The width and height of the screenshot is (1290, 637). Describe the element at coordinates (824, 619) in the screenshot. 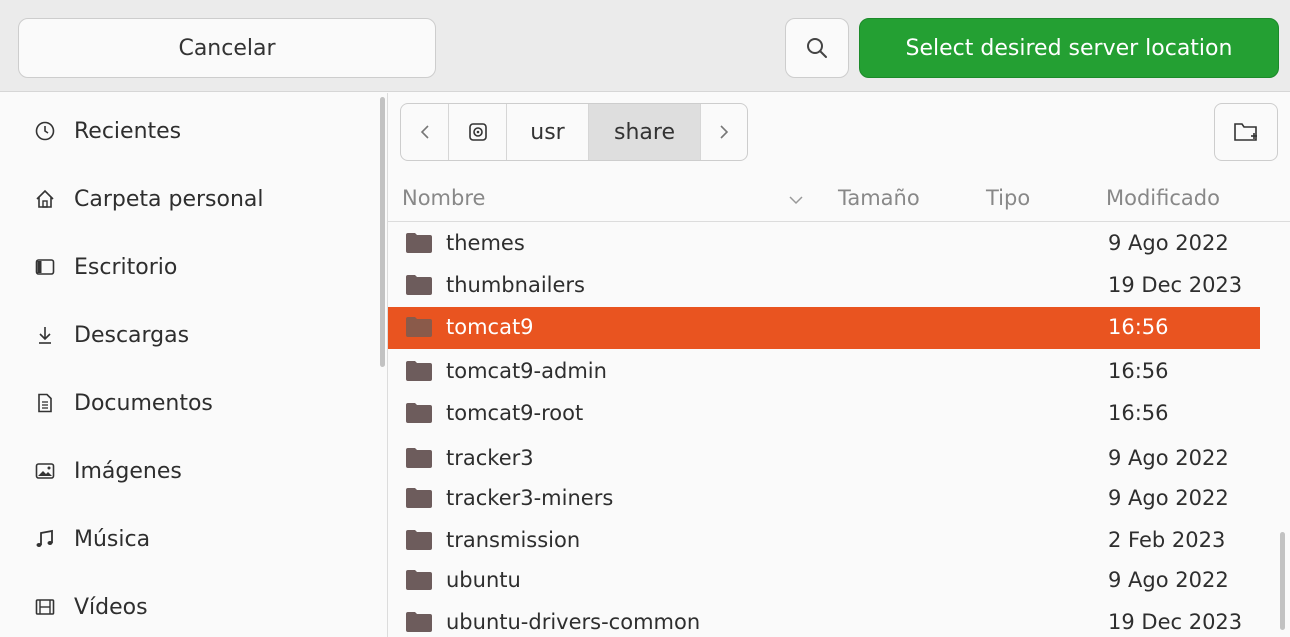

I see `file-row: ubuntu-drivers-common 19 Dec 2023` at that location.